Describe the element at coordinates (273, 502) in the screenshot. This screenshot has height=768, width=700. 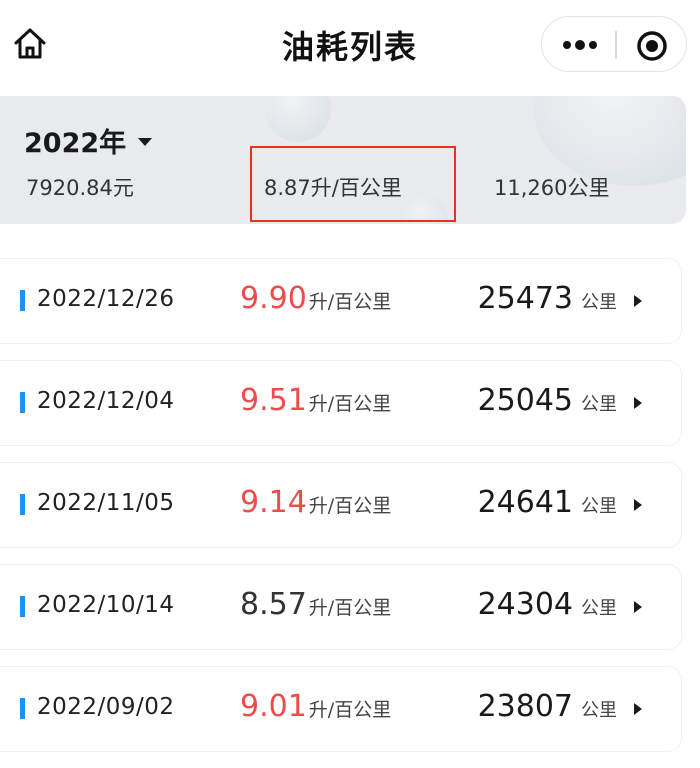
I see `consumption-value: 9.14` at that location.